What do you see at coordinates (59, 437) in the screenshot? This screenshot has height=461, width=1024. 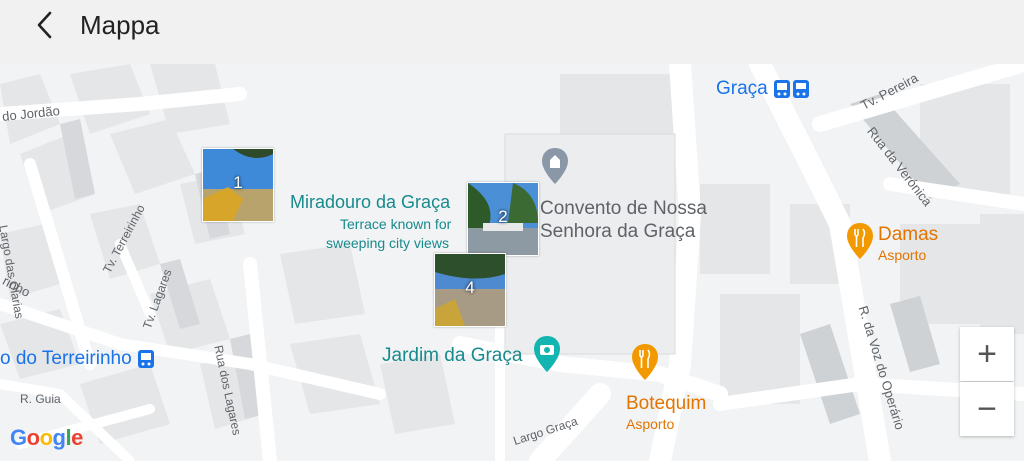 I see `logo-letter-g2: g` at bounding box center [59, 437].